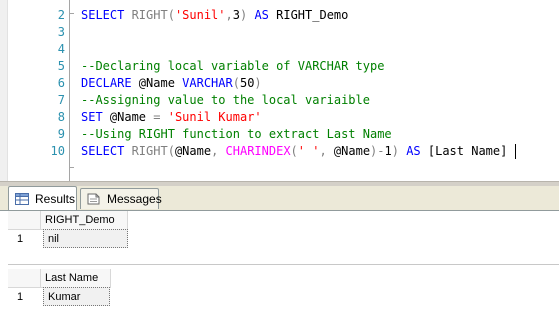  What do you see at coordinates (95, 117) in the screenshot?
I see `code-token: SET` at bounding box center [95, 117].